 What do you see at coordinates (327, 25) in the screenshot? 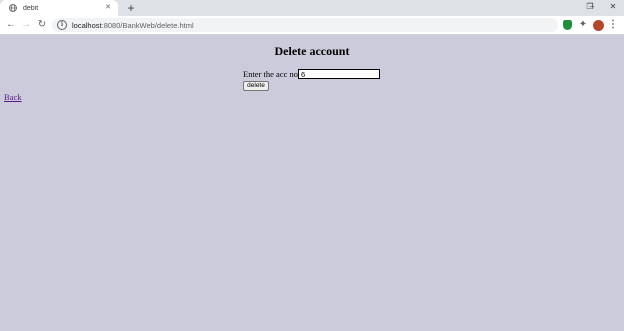
I see `address-bar: i localhost:8080/BankWeb/delete.html ☆` at bounding box center [327, 25].